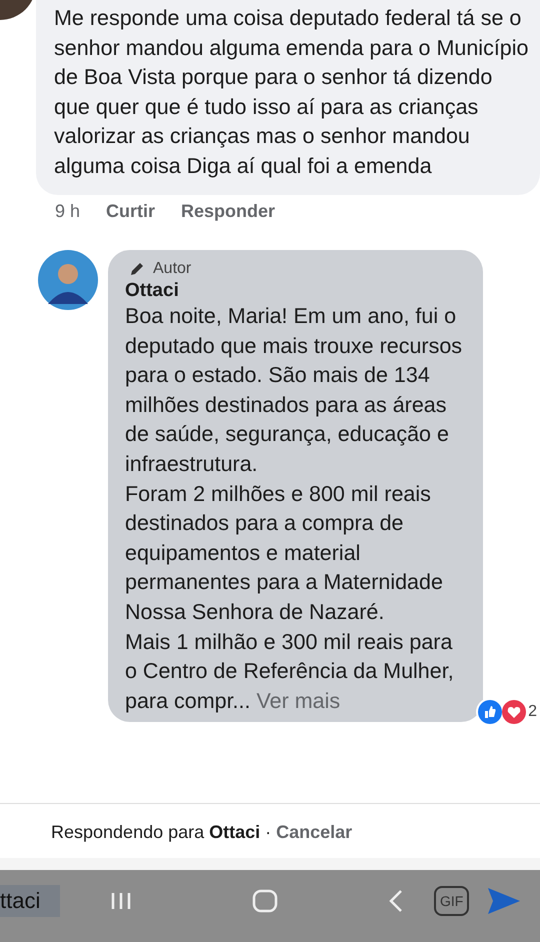 The image size is (540, 942). Describe the element at coordinates (137, 269) in the screenshot. I see `pencil-icon` at that location.